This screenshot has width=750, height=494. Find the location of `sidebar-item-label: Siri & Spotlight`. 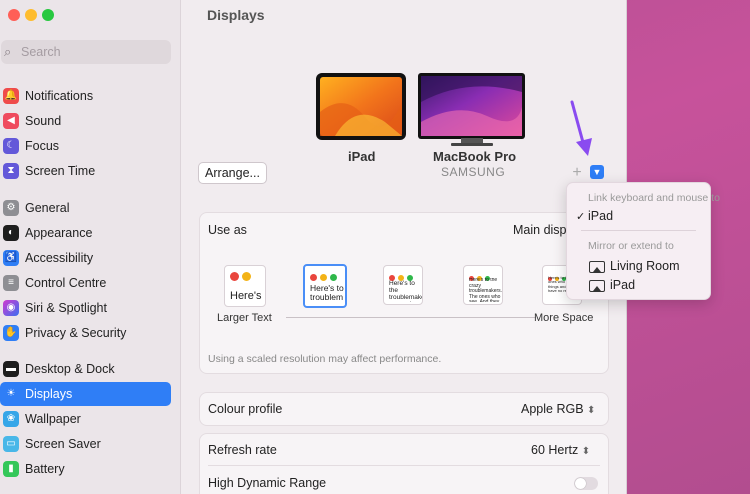

sidebar-item-label: Siri & Spotlight is located at coordinates (66, 308).